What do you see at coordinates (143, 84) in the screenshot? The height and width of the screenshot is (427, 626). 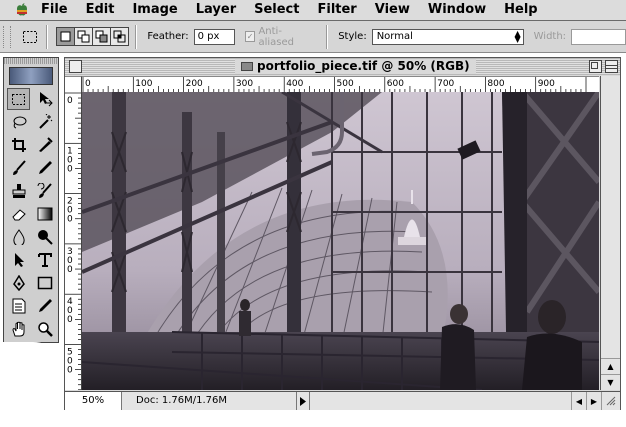 I see `ruler-label: 100` at bounding box center [143, 84].